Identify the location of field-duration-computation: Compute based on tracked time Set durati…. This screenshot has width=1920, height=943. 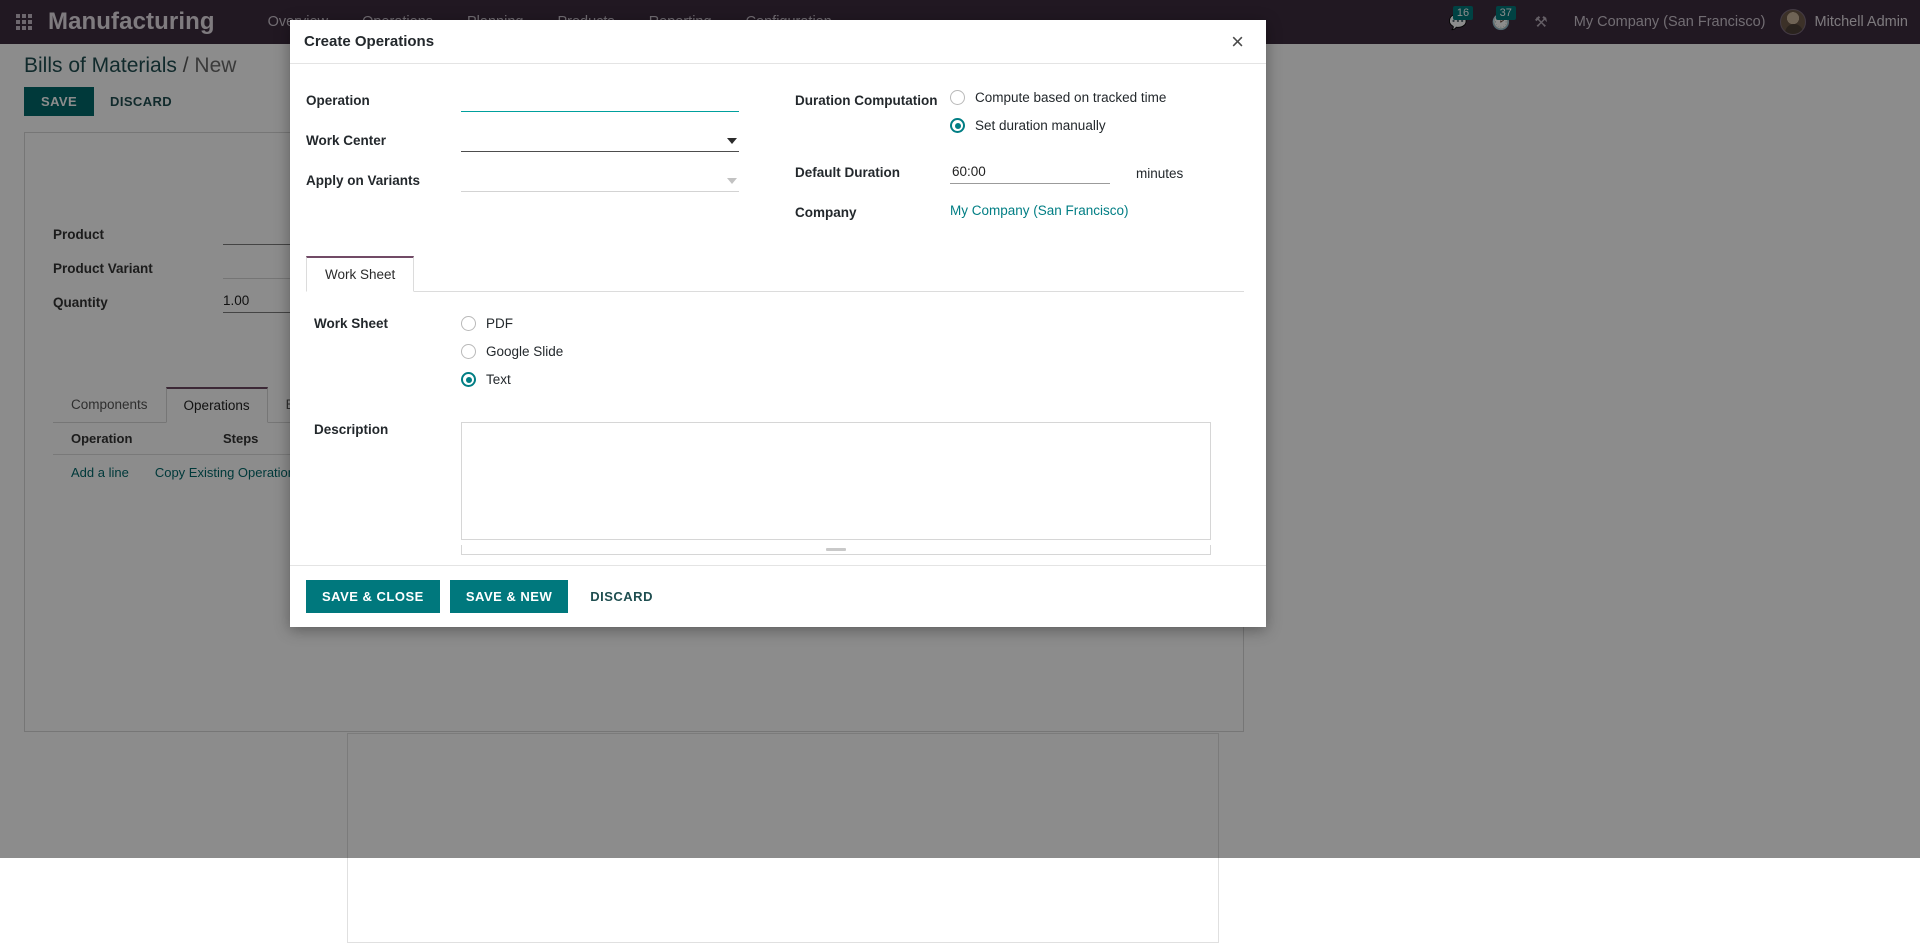
(1097, 118).